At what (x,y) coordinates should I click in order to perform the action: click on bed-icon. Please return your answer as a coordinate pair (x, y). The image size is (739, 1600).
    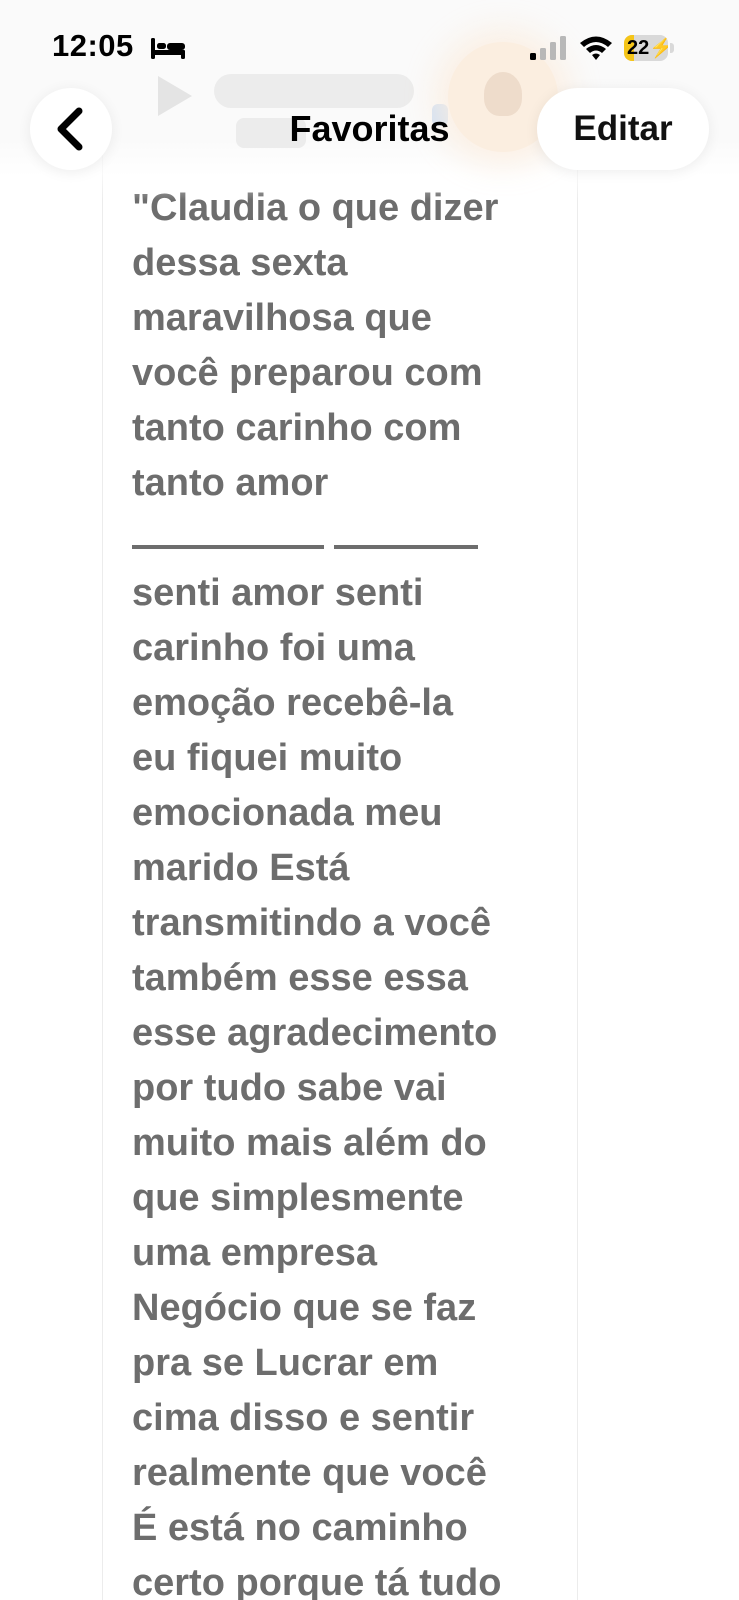
    Looking at the image, I should click on (168, 48).